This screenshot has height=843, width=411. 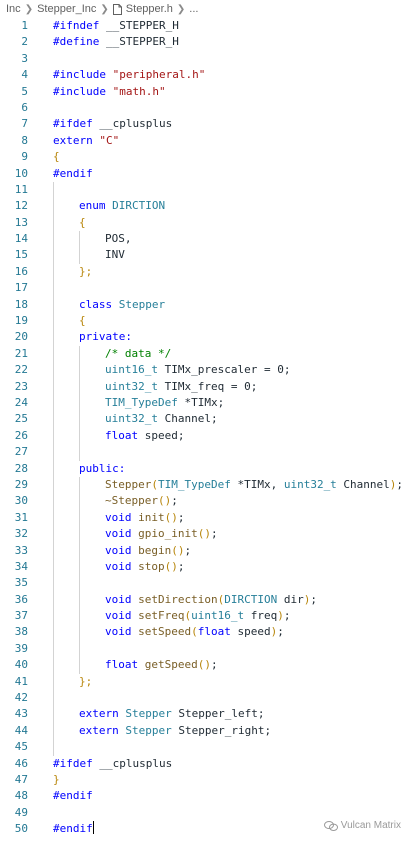 What do you see at coordinates (21, 402) in the screenshot?
I see `line-number: 24` at bounding box center [21, 402].